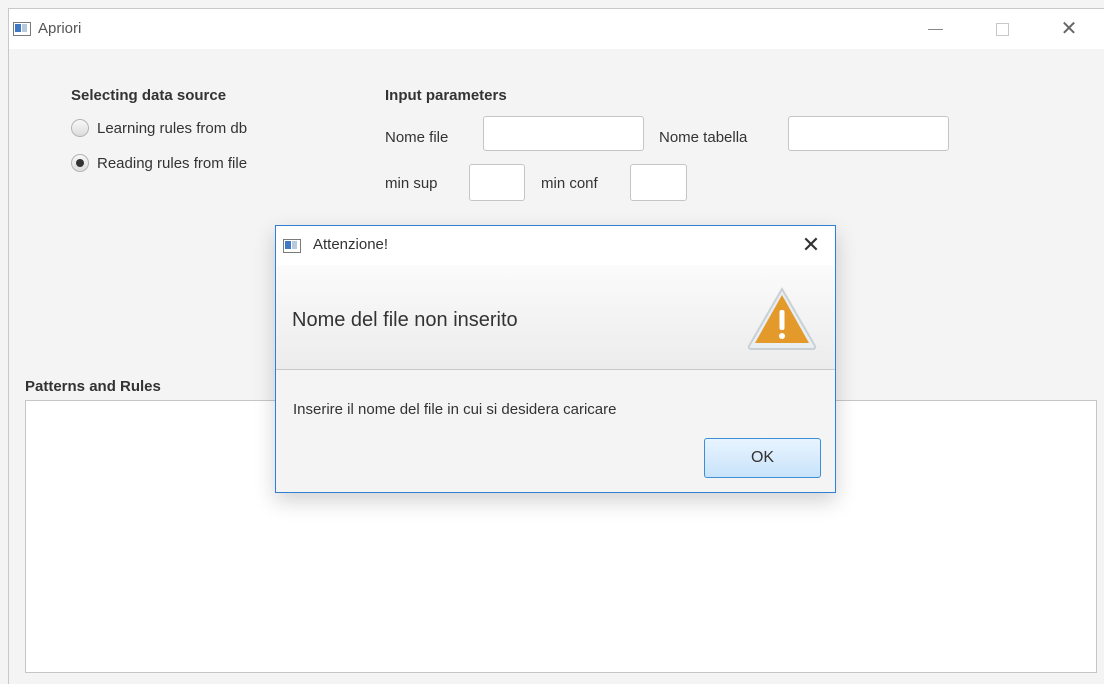 The image size is (1104, 684). Describe the element at coordinates (22, 29) in the screenshot. I see `app-window-icon` at that location.